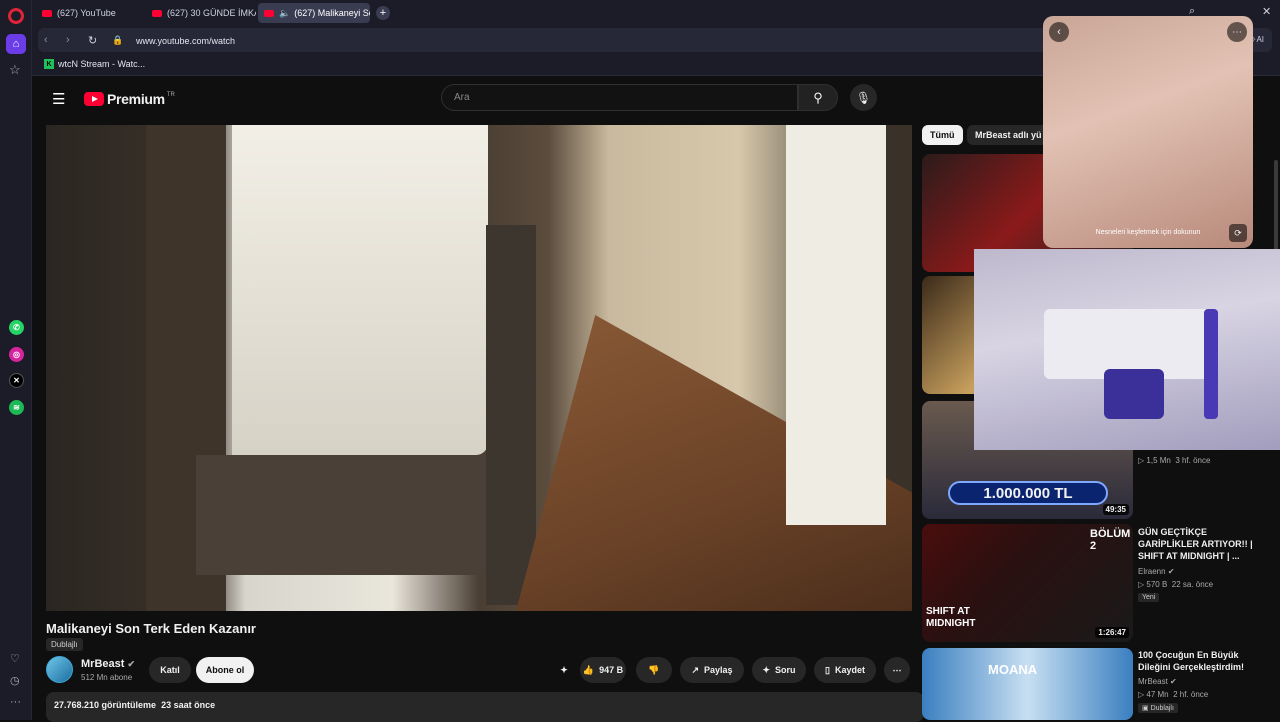 This screenshot has height=722, width=1280. Describe the element at coordinates (107, 677) in the screenshot. I see `subscriber-count: 512 Mn abone` at that location.